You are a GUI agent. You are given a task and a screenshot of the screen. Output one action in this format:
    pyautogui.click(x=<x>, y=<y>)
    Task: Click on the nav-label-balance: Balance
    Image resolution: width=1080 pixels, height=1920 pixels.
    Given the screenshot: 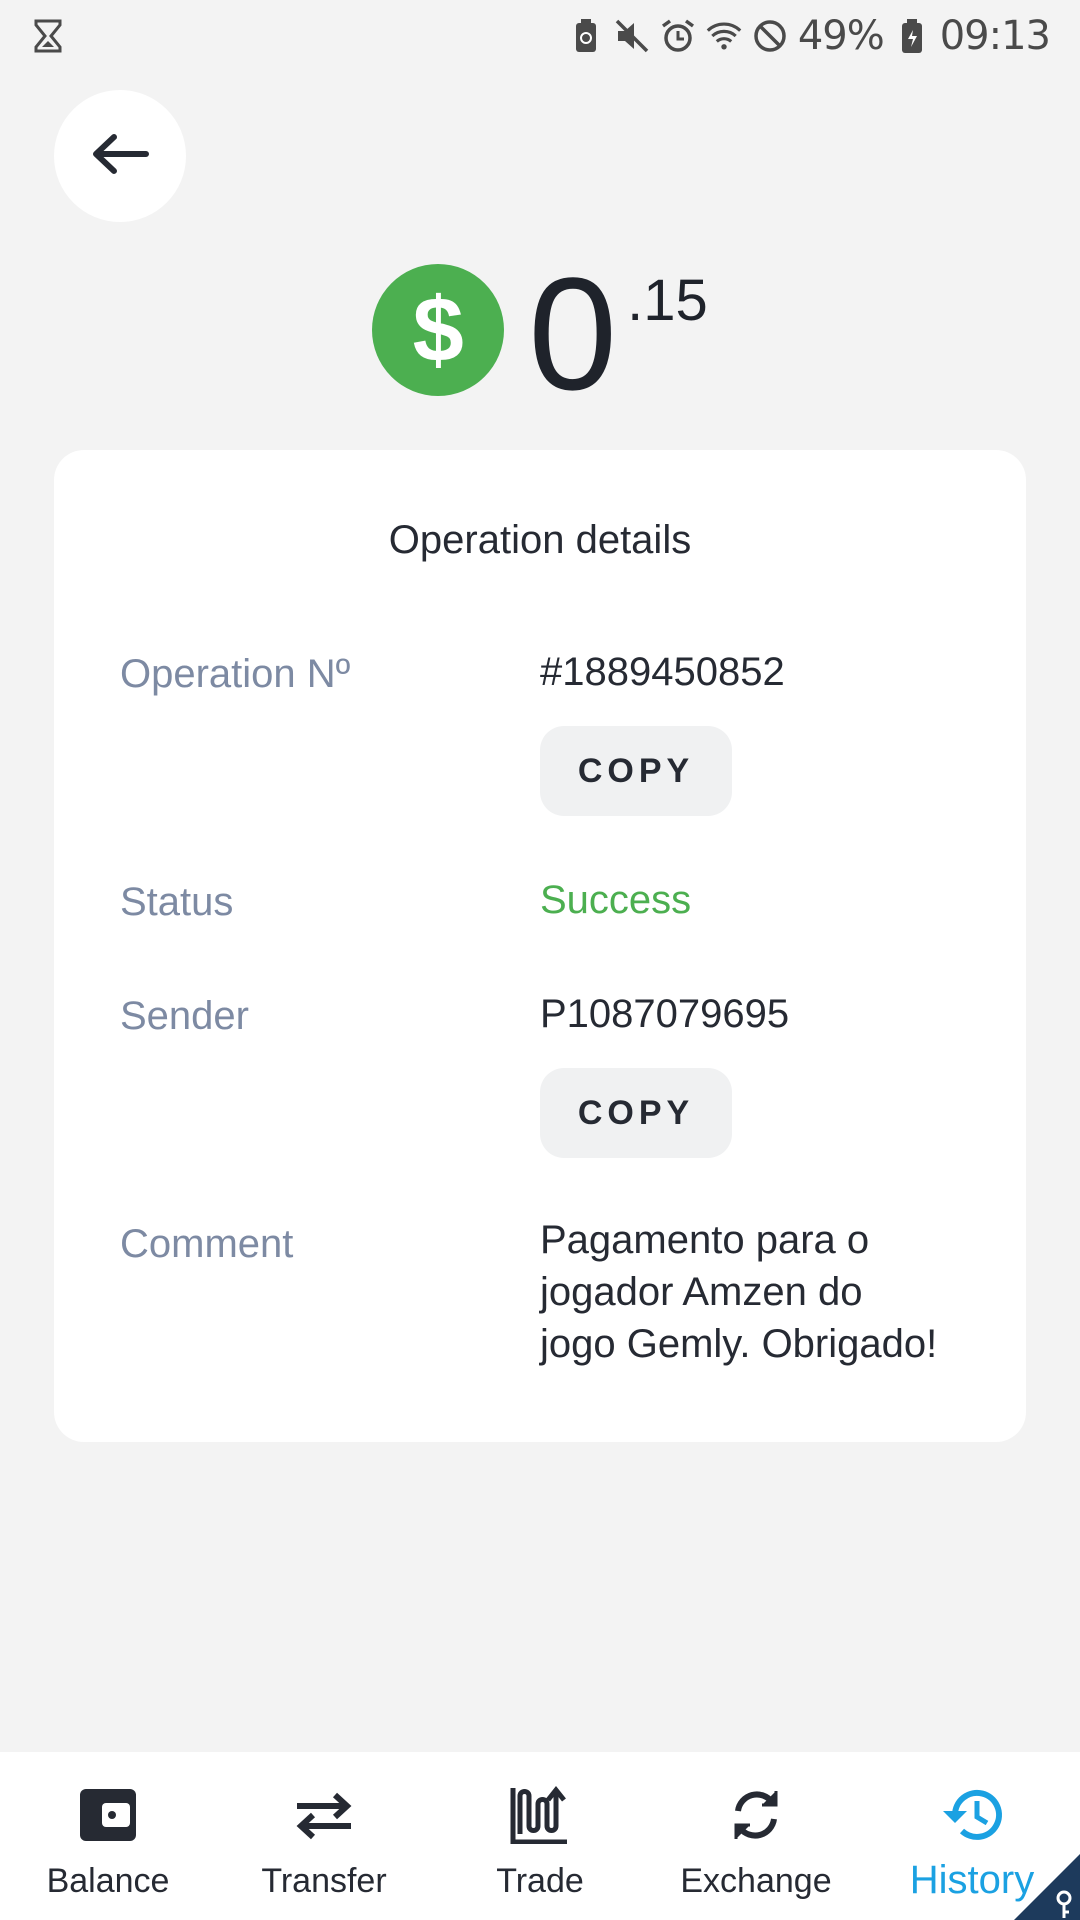 What is the action you would take?
    pyautogui.click(x=108, y=1881)
    